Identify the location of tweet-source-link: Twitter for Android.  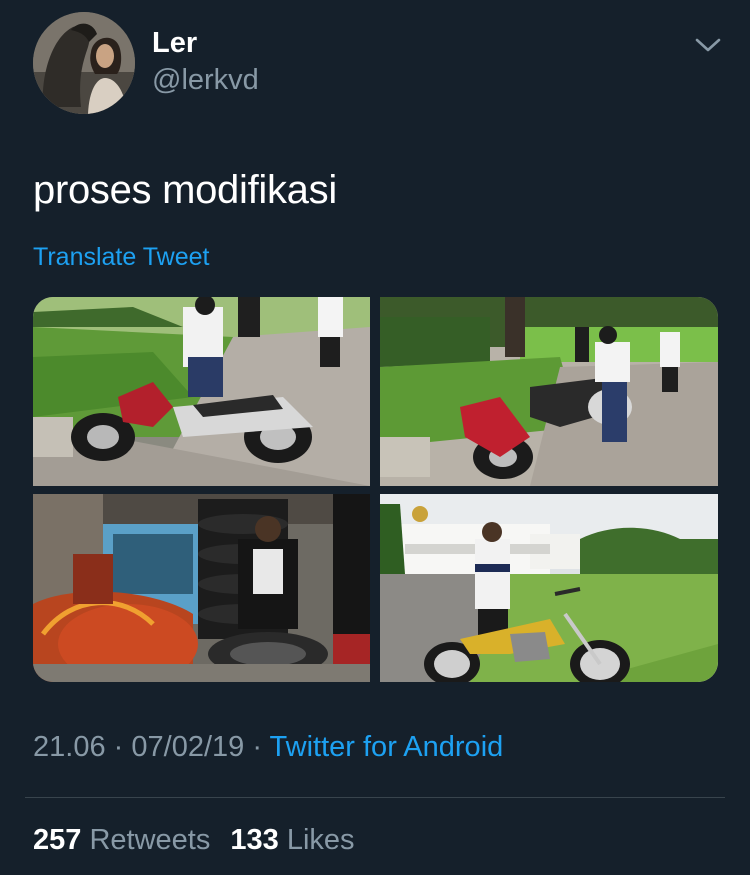
(387, 747).